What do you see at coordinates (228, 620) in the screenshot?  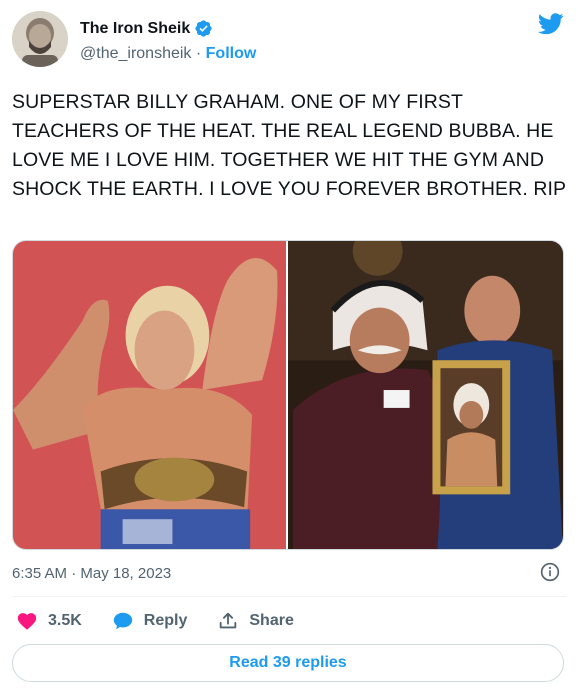 I see `upload-arrow-icon` at bounding box center [228, 620].